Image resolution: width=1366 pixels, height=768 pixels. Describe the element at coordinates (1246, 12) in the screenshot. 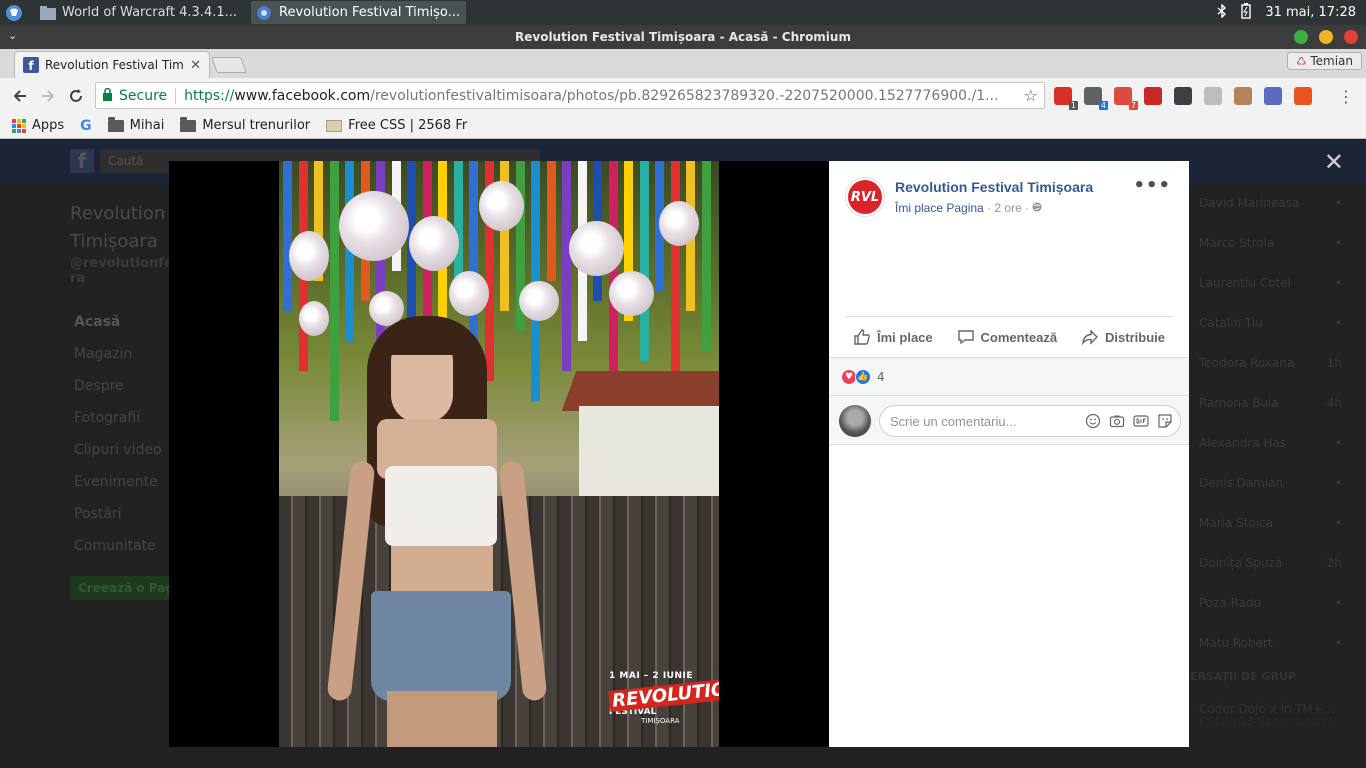

I see `battery-icon` at that location.